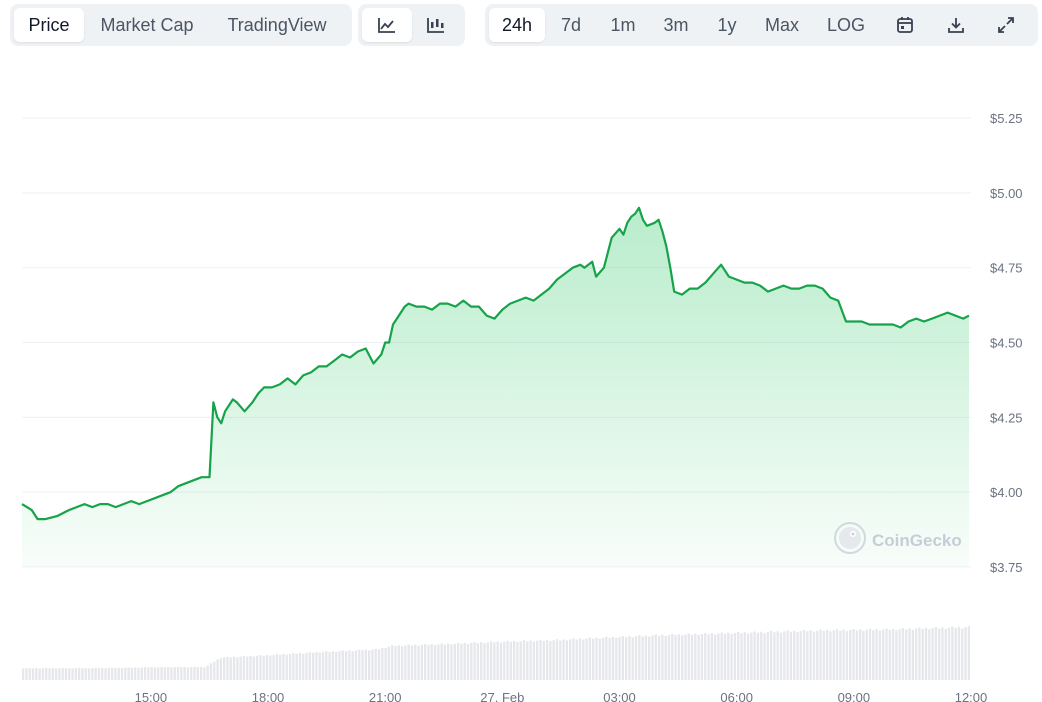 The height and width of the screenshot is (702, 1042). What do you see at coordinates (277, 25) in the screenshot?
I see `tab-tradingview: TradingView` at bounding box center [277, 25].